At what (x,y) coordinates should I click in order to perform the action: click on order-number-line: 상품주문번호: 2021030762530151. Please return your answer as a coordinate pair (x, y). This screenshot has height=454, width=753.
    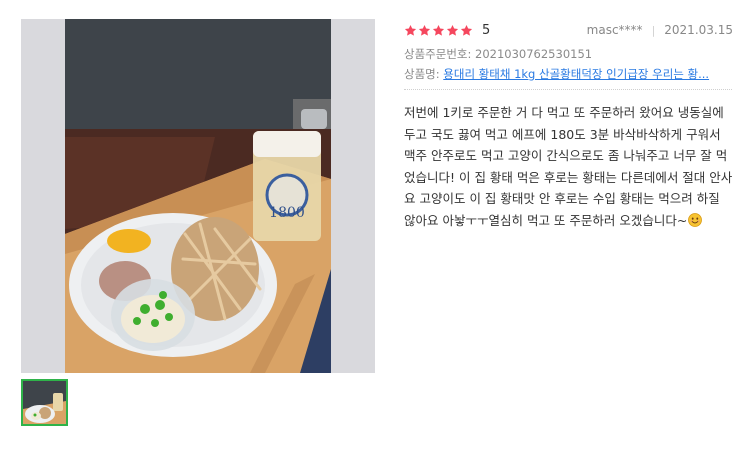
    Looking at the image, I should click on (498, 54).